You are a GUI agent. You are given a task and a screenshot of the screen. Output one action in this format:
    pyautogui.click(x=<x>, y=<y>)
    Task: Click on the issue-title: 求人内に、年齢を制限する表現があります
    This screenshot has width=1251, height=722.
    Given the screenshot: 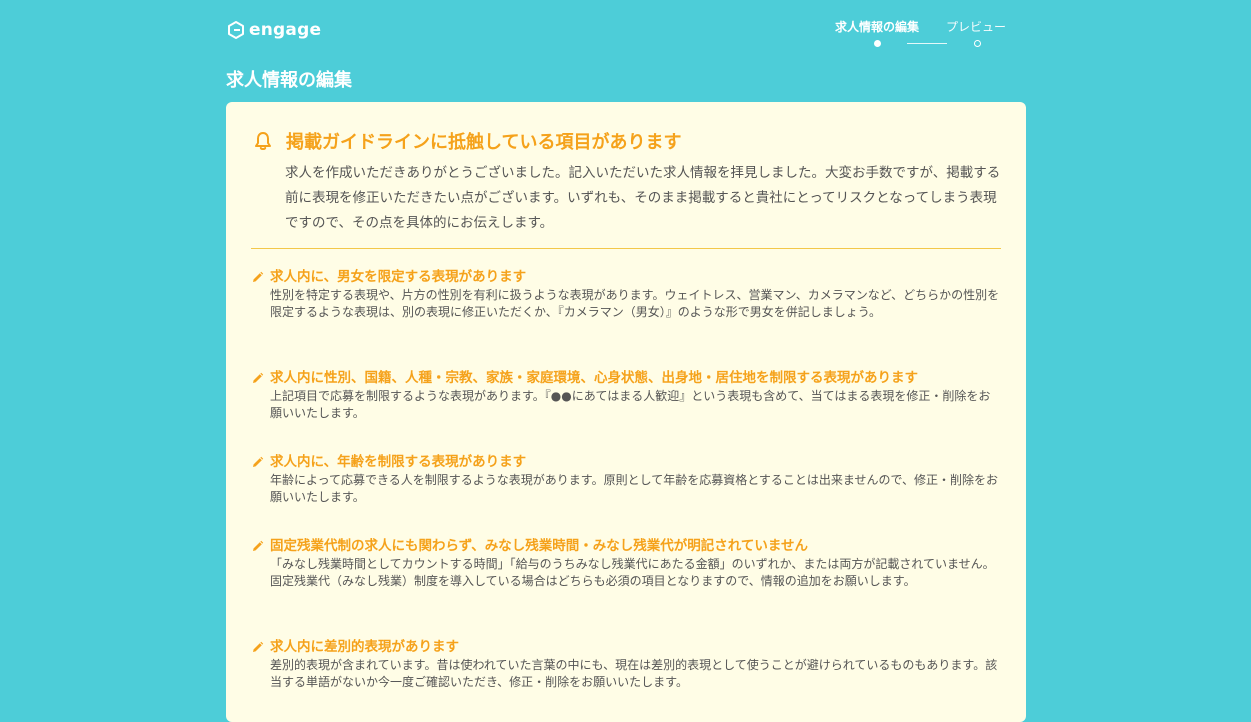 What is the action you would take?
    pyautogui.click(x=398, y=462)
    